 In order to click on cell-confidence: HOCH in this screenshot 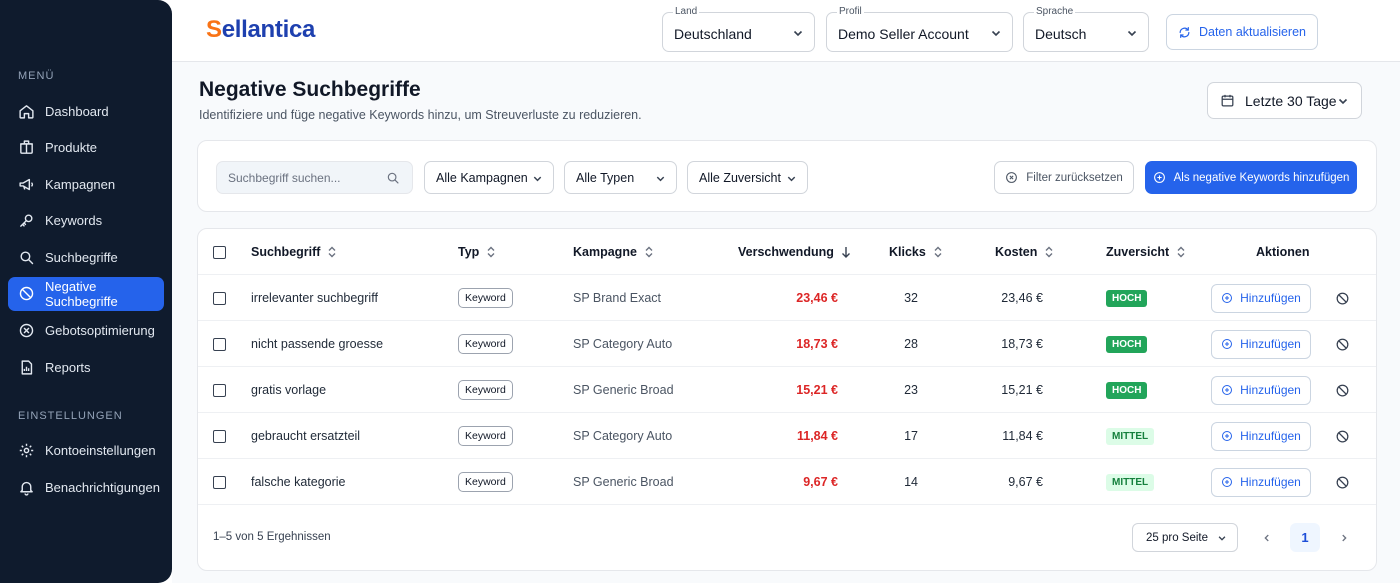, I will do `click(1127, 390)`.